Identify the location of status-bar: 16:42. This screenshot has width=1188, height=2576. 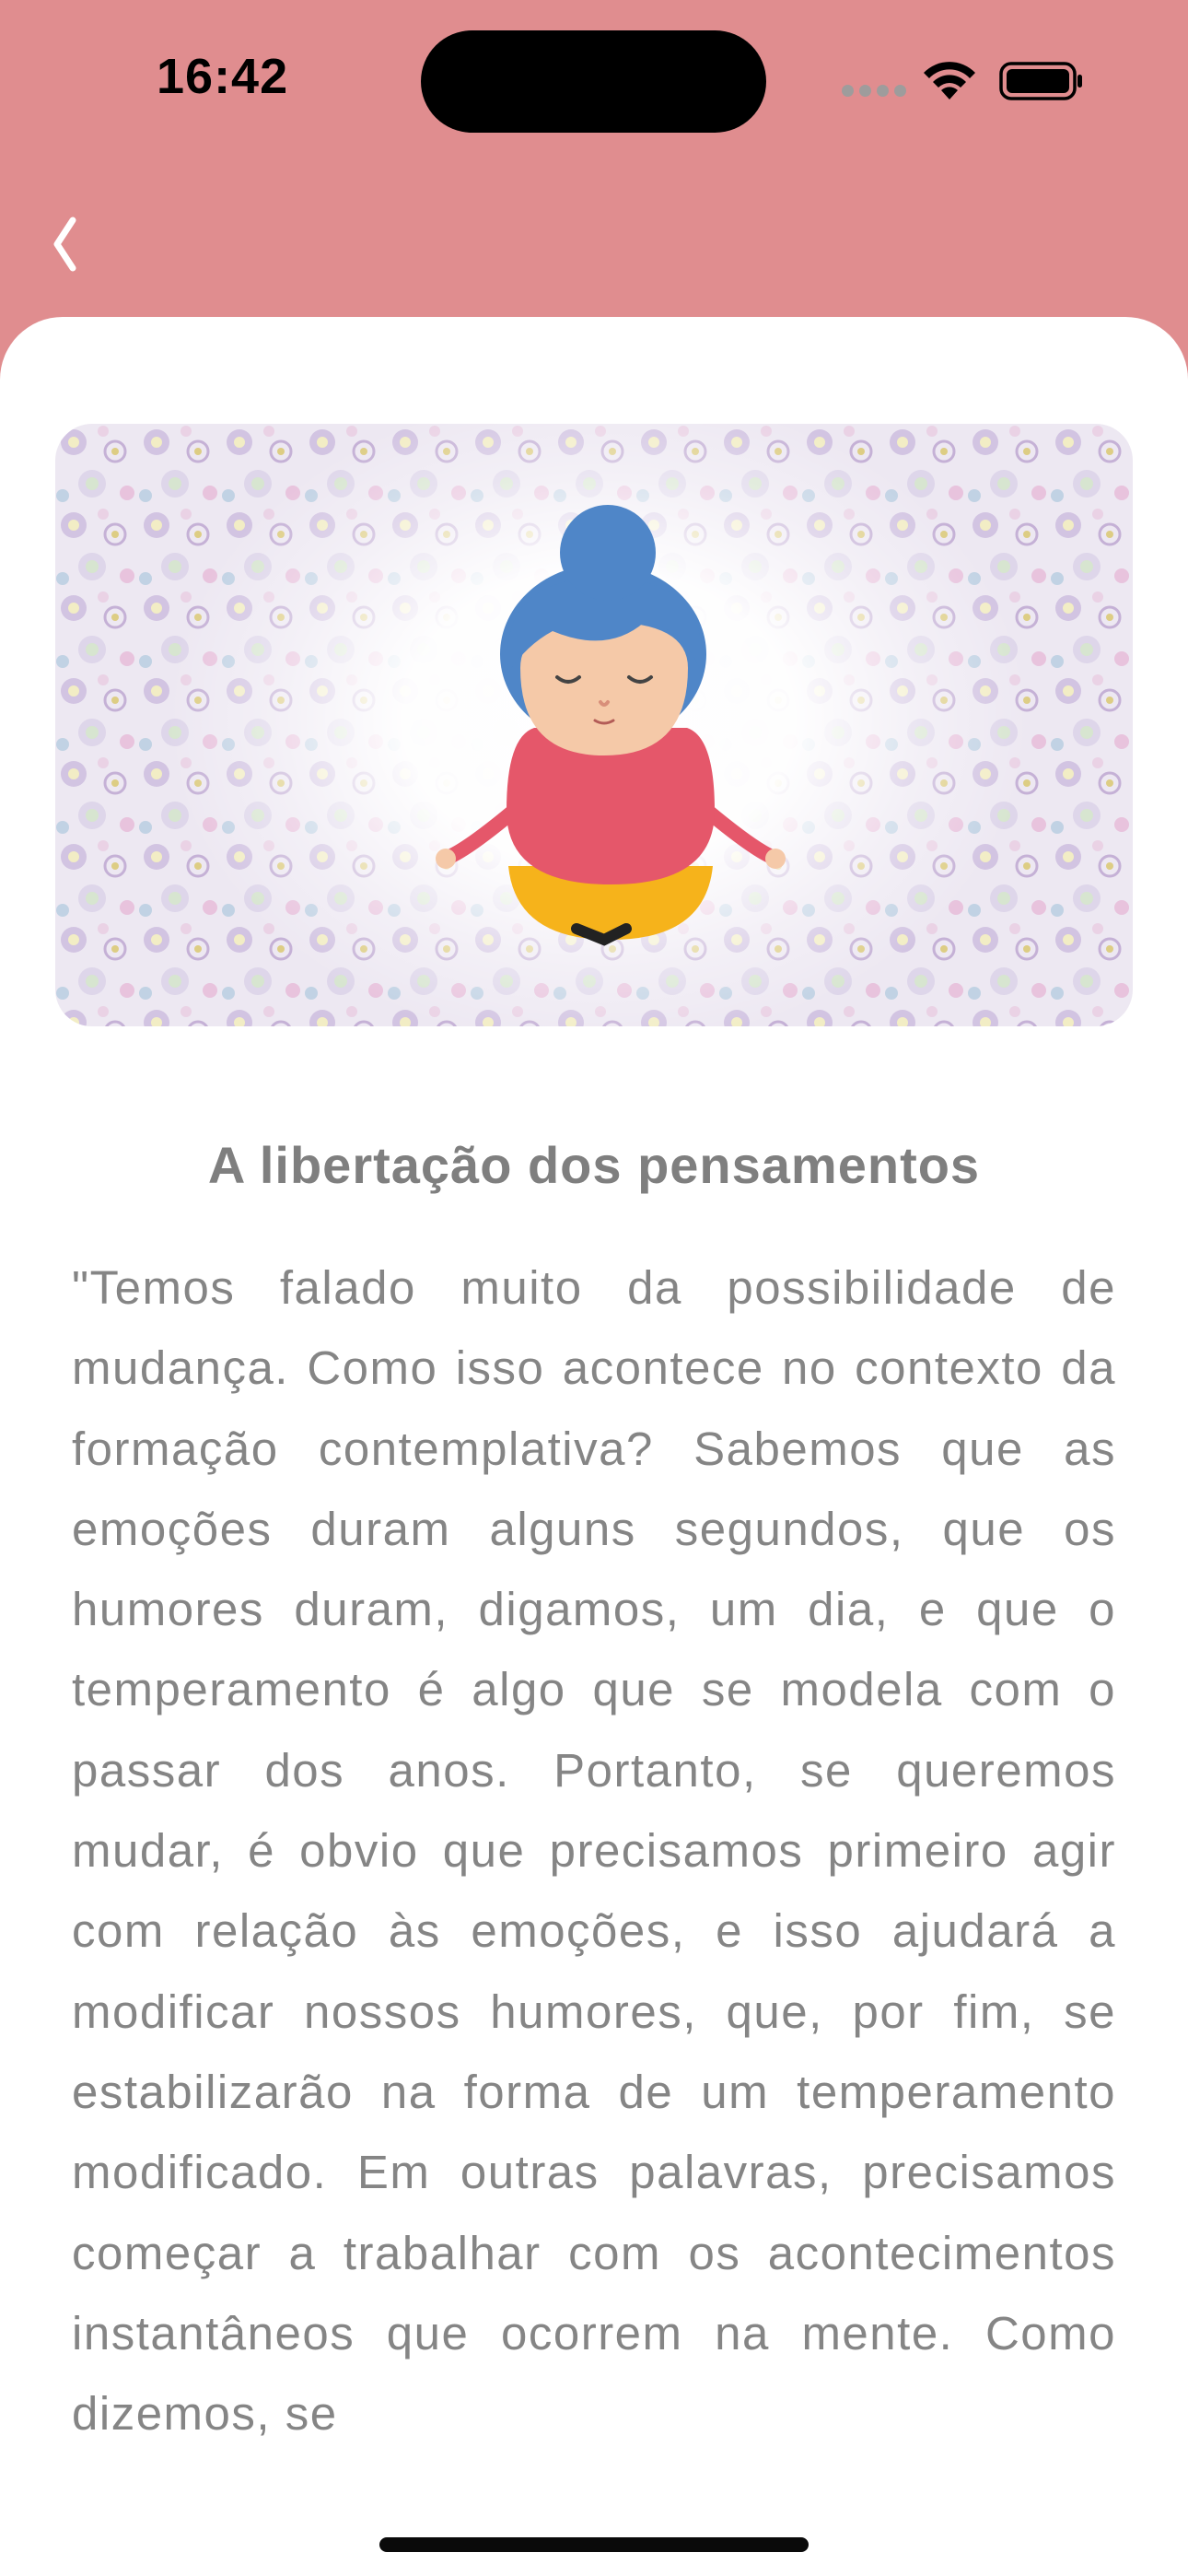
(594, 78).